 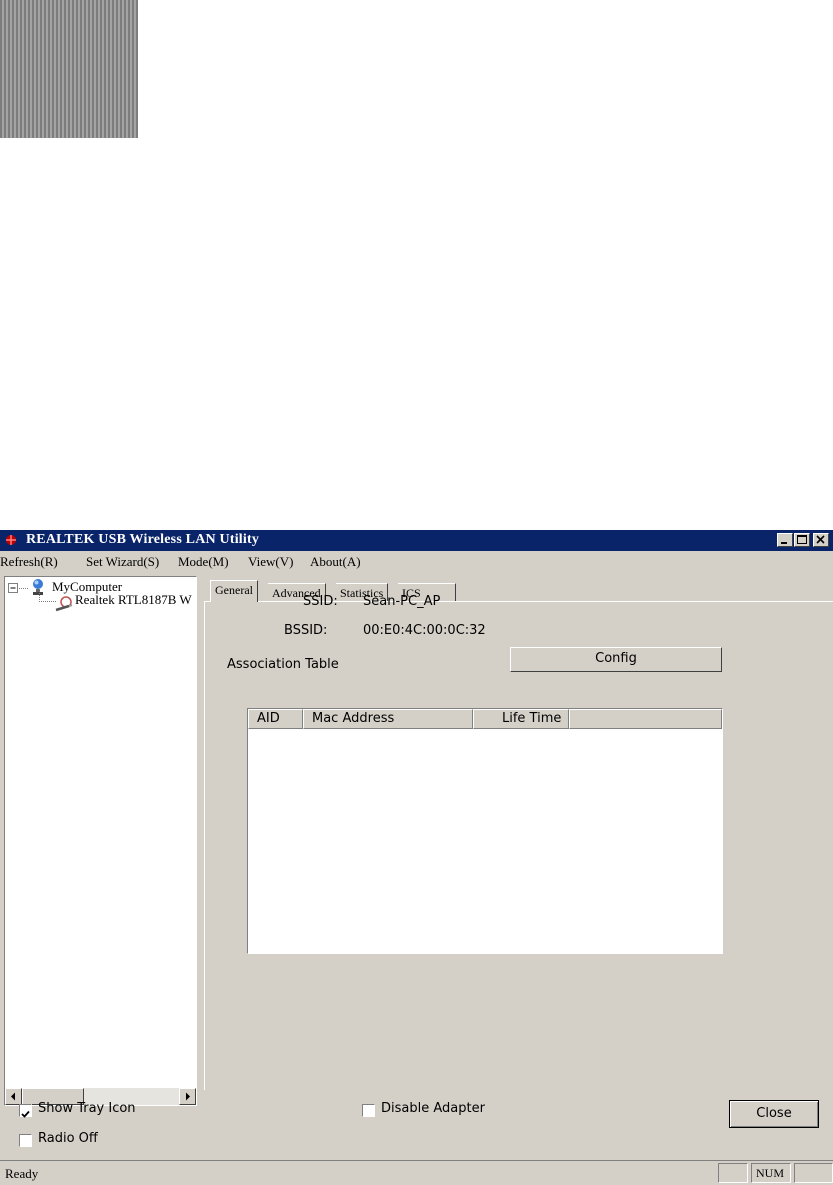 What do you see at coordinates (416, 540) in the screenshot?
I see `title-bar: REALTEK USB Wireless LAN Utility` at bounding box center [416, 540].